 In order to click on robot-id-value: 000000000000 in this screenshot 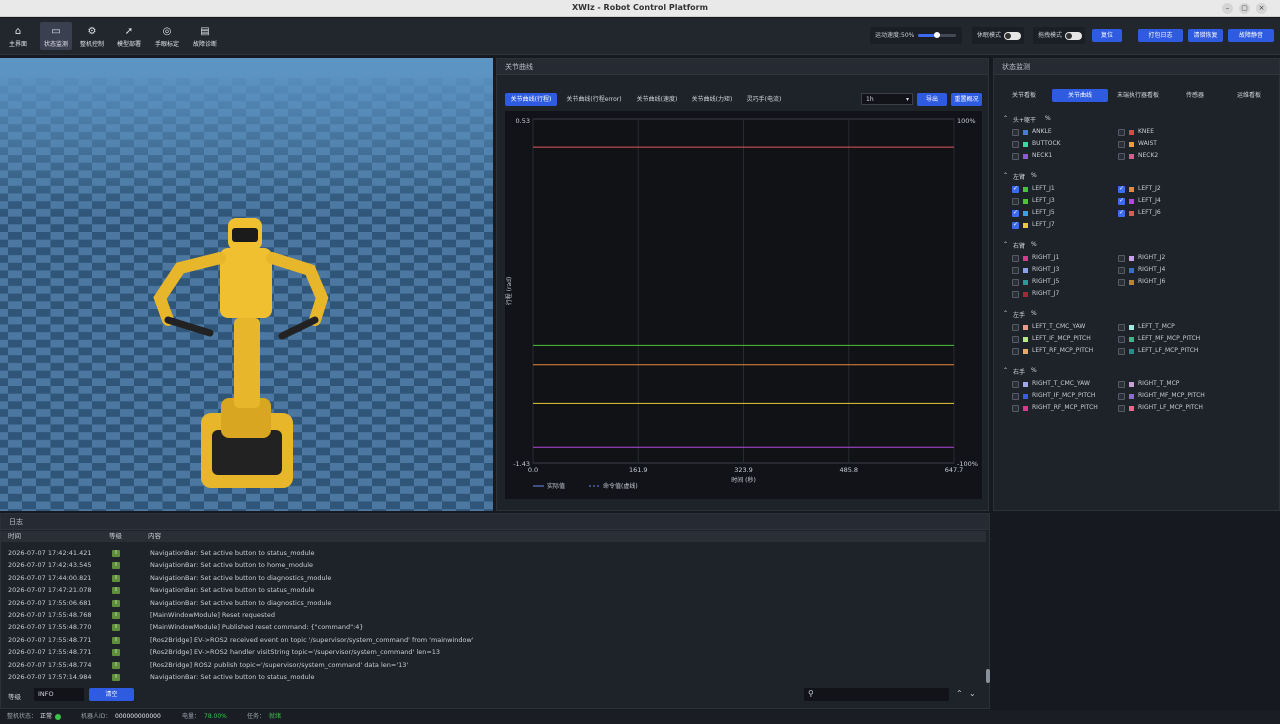, I will do `click(138, 716)`.